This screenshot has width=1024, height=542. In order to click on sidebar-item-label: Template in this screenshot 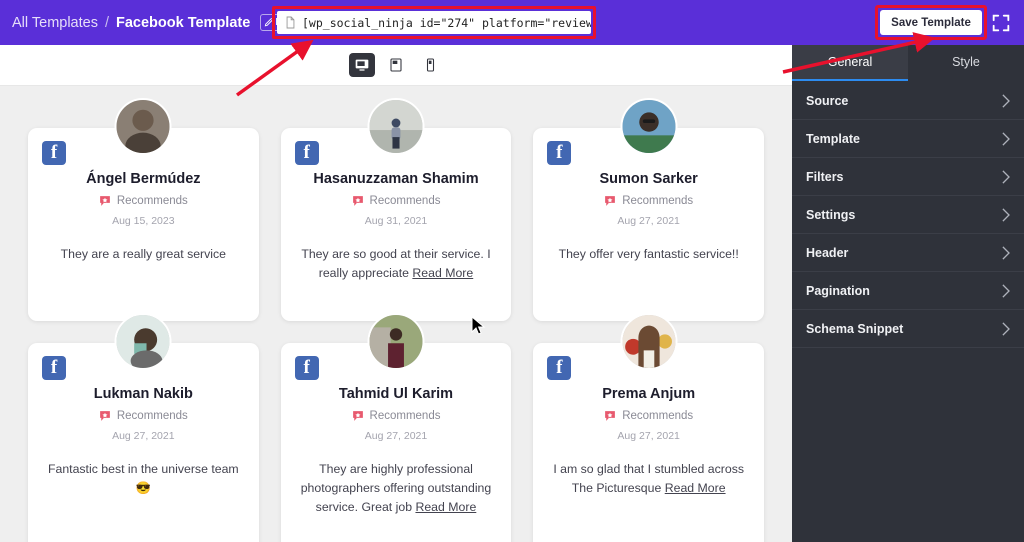, I will do `click(833, 138)`.